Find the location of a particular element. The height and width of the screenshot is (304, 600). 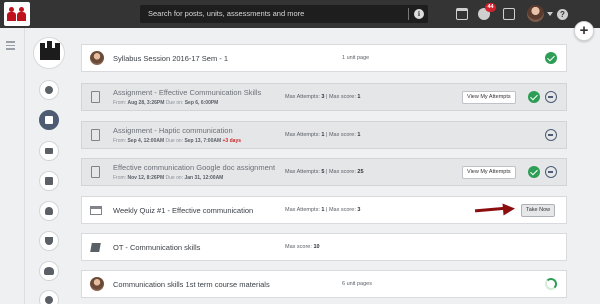

checkbox-icon is located at coordinates (49, 181).